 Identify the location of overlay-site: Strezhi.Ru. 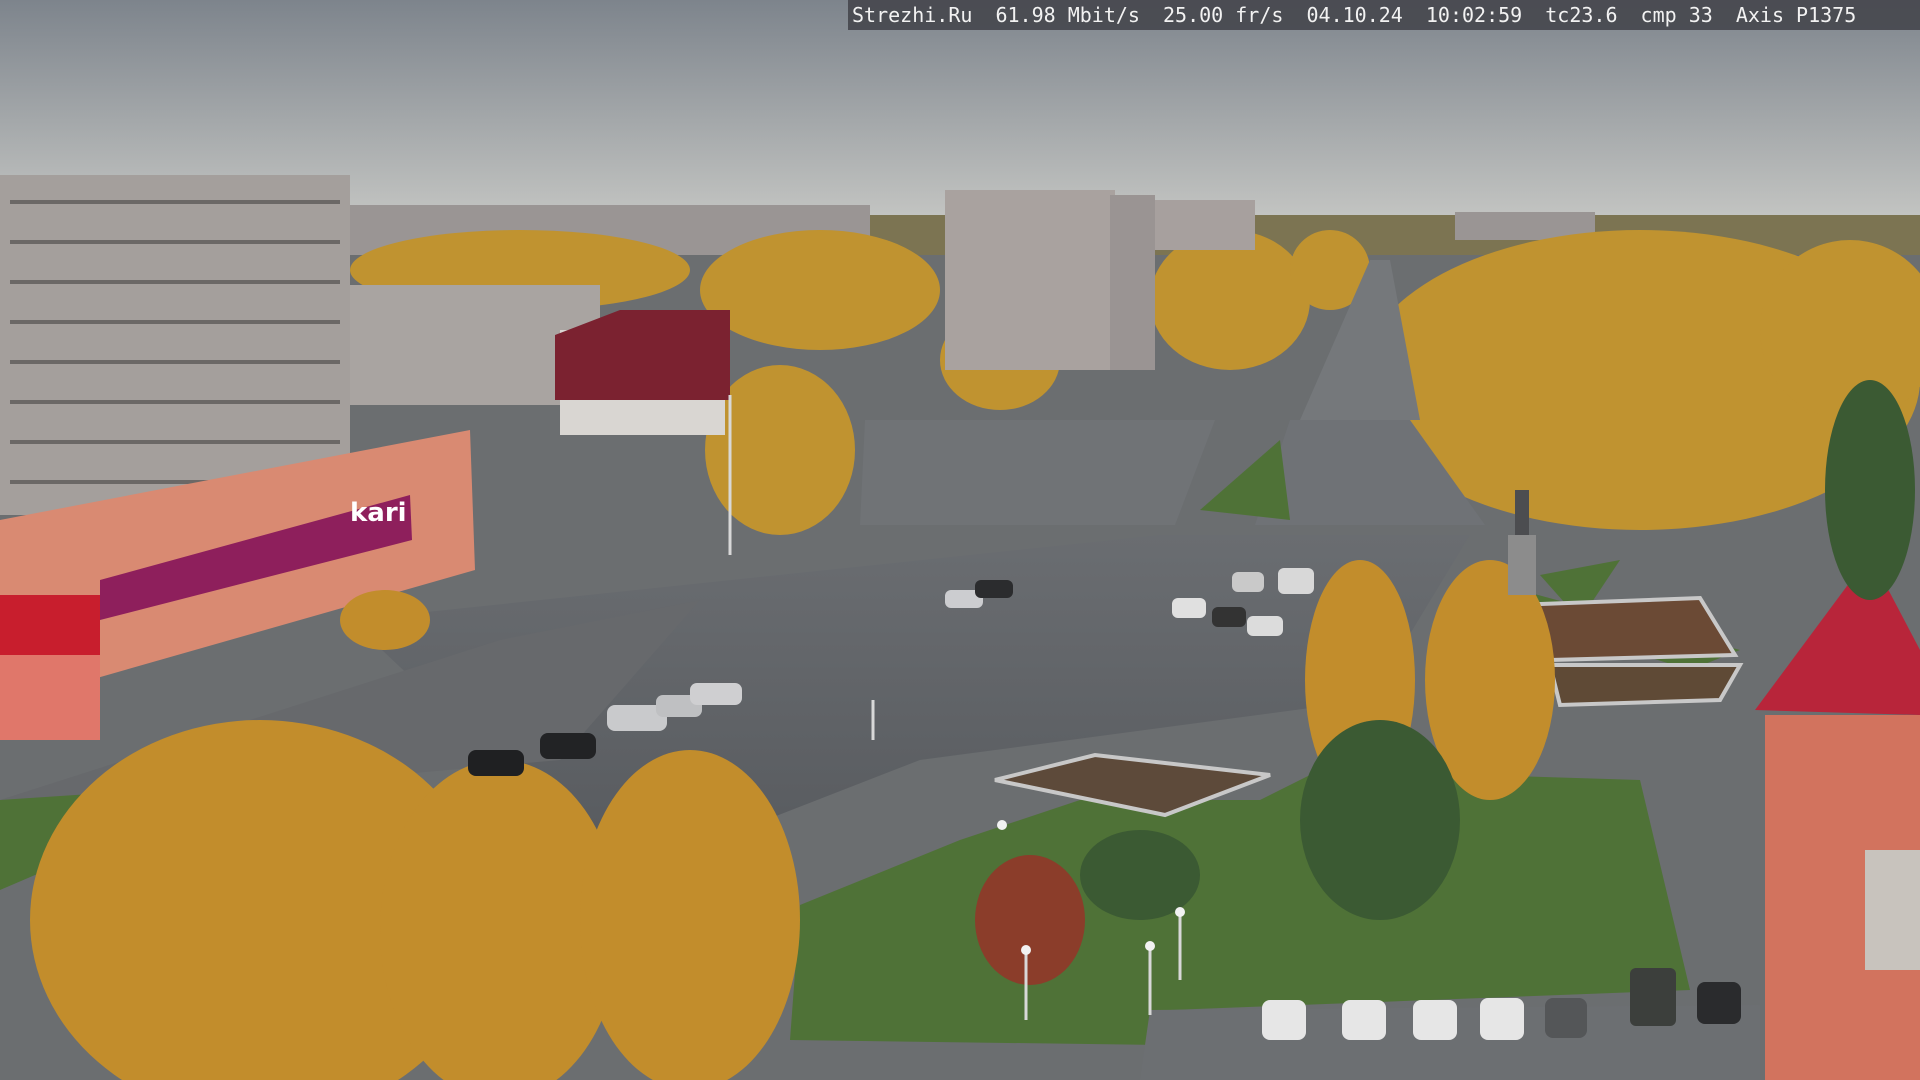
(912, 15).